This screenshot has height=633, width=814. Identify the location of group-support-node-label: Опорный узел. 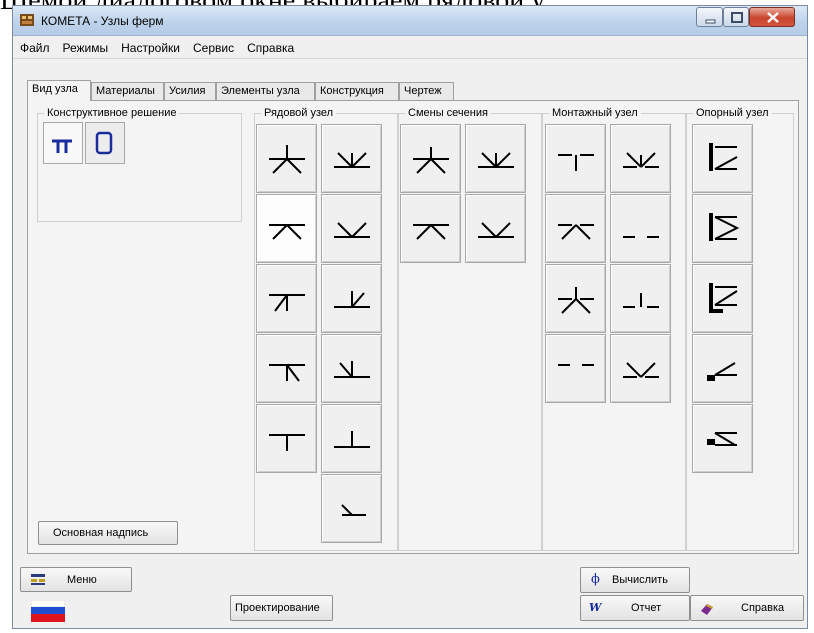
(732, 113).